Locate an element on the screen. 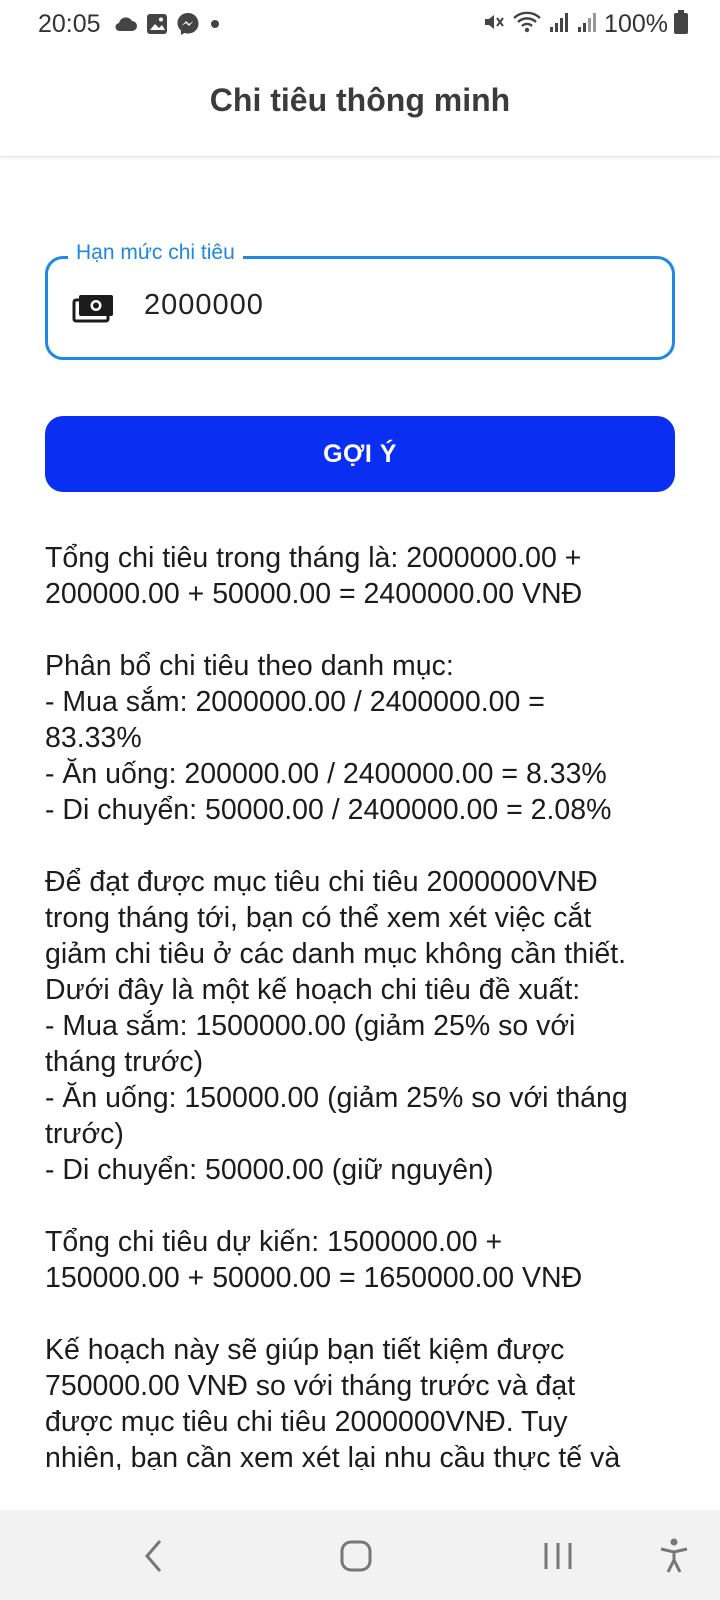  navigation-bar is located at coordinates (360, 1555).